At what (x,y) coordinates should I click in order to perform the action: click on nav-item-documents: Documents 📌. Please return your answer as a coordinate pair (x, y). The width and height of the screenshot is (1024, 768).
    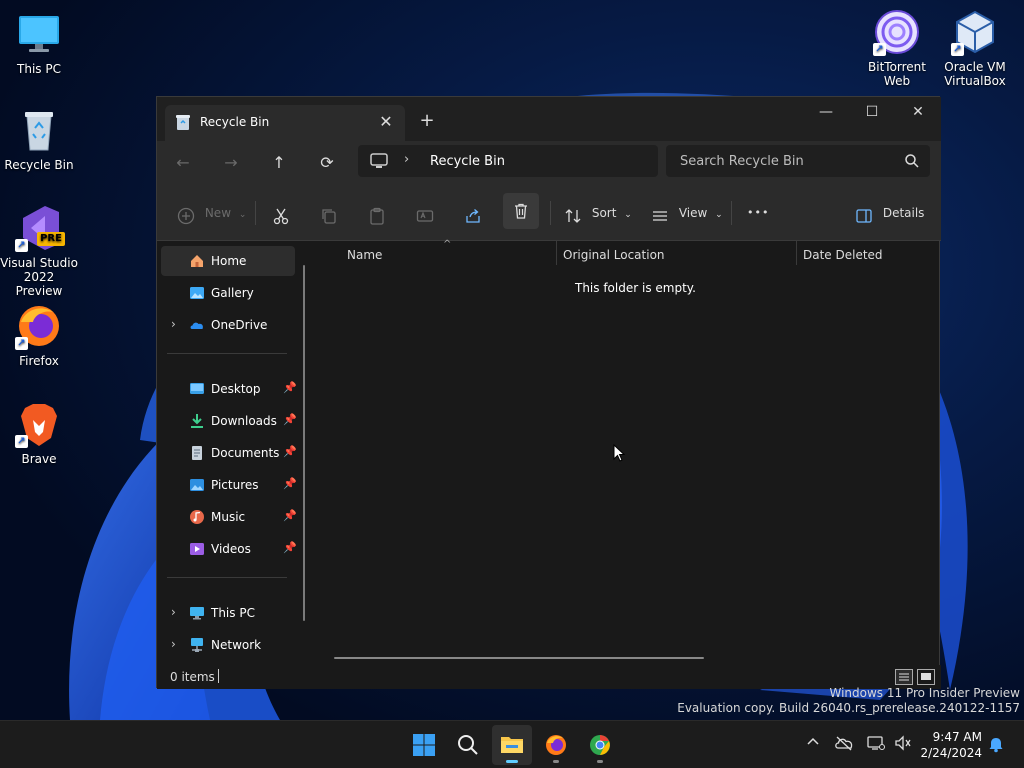
    Looking at the image, I should click on (229, 453).